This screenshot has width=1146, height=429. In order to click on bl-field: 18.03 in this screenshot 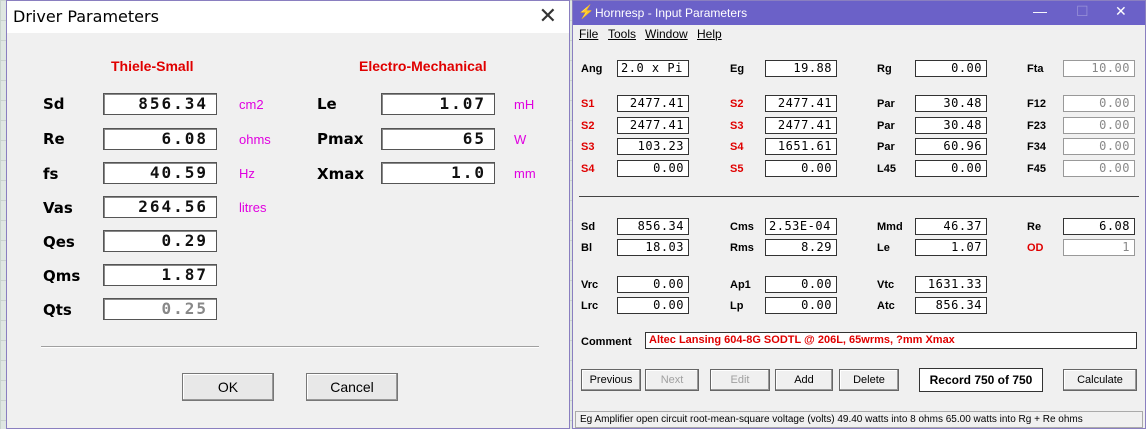, I will do `click(653, 247)`.